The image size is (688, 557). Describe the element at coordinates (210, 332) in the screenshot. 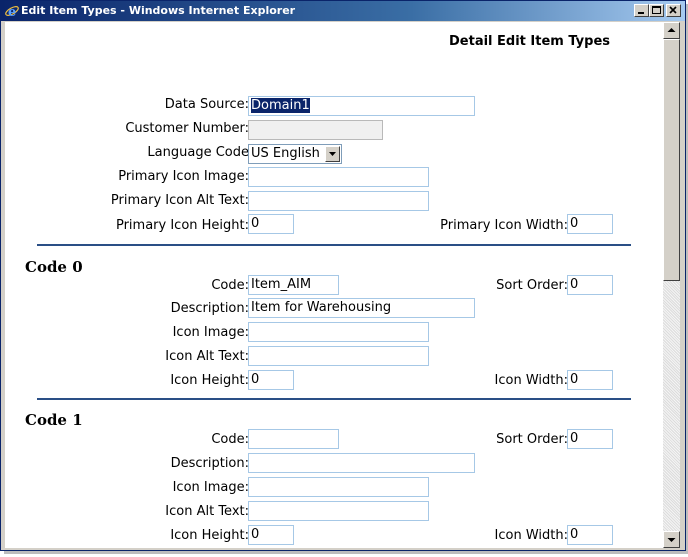

I see `code-0-icon-image-label: Icon Image:` at that location.